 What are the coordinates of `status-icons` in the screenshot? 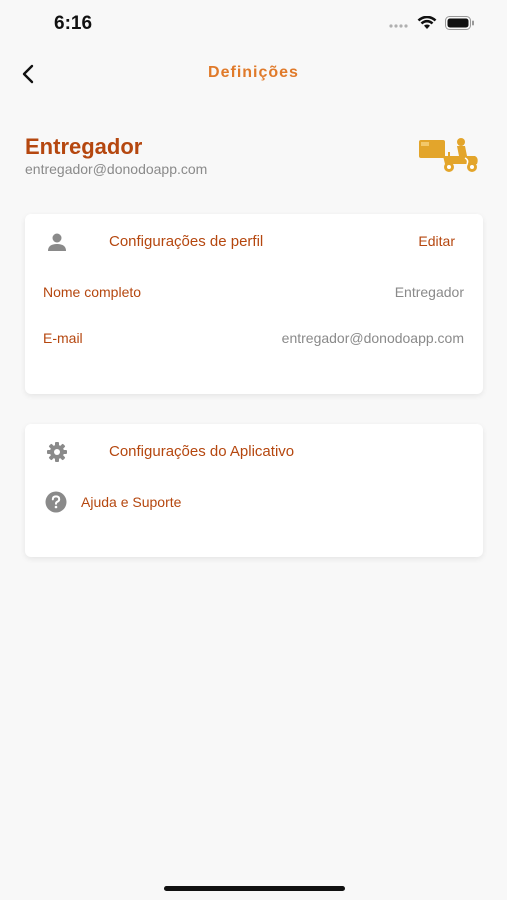 It's located at (432, 23).